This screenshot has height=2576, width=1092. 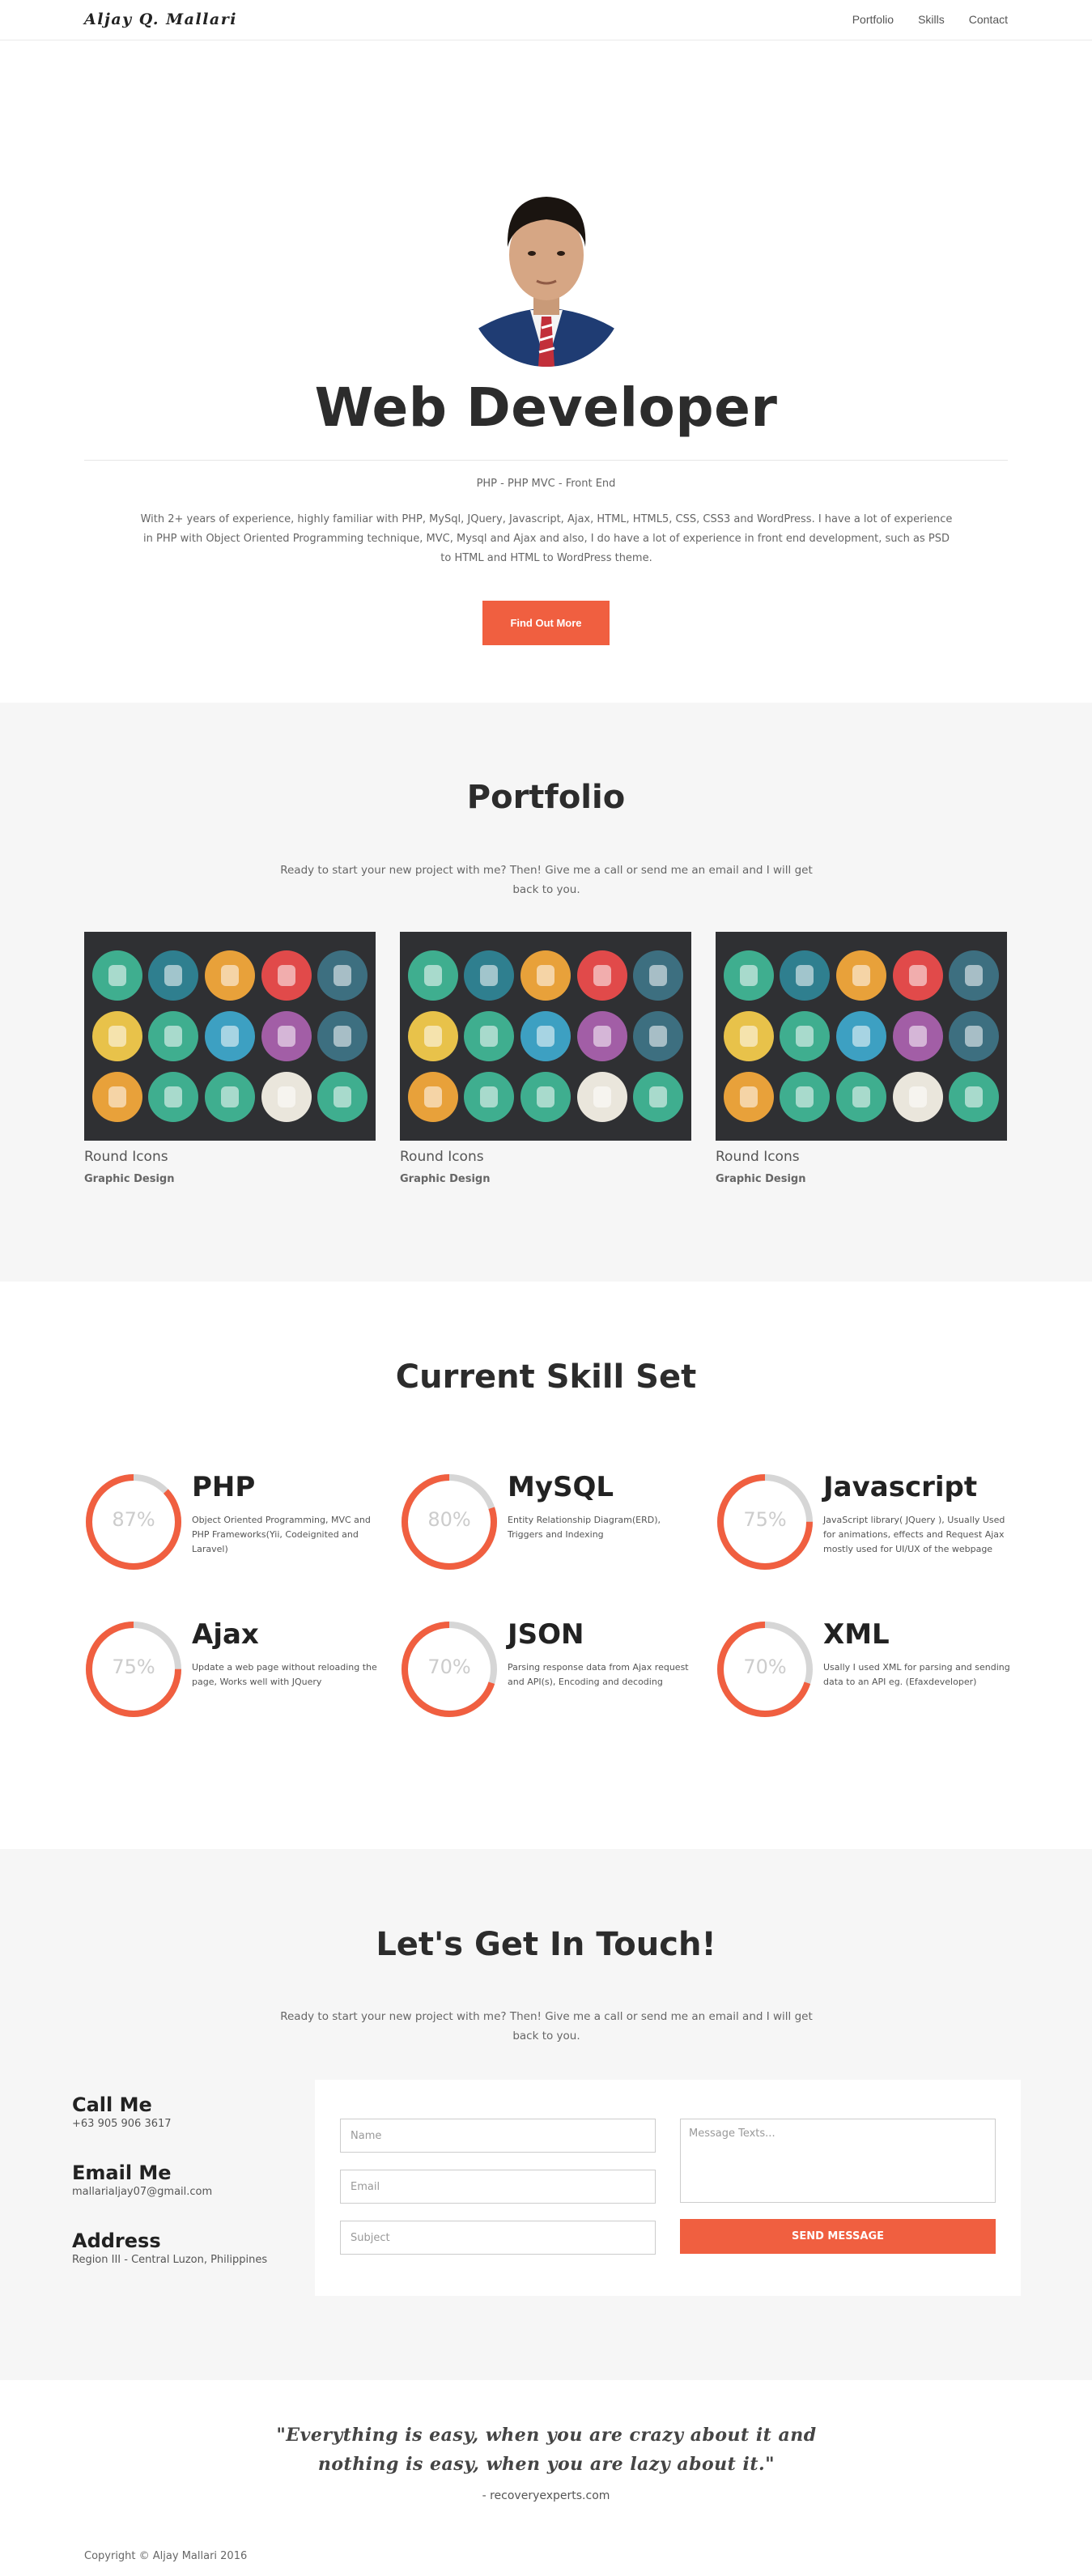 What do you see at coordinates (498, 2187) in the screenshot?
I see `email-field` at bounding box center [498, 2187].